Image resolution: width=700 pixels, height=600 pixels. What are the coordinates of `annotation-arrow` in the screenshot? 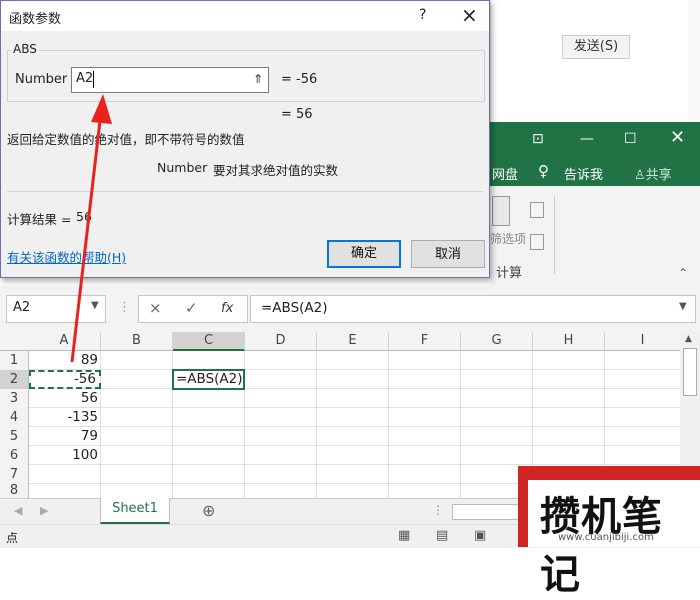 It's located at (91, 228).